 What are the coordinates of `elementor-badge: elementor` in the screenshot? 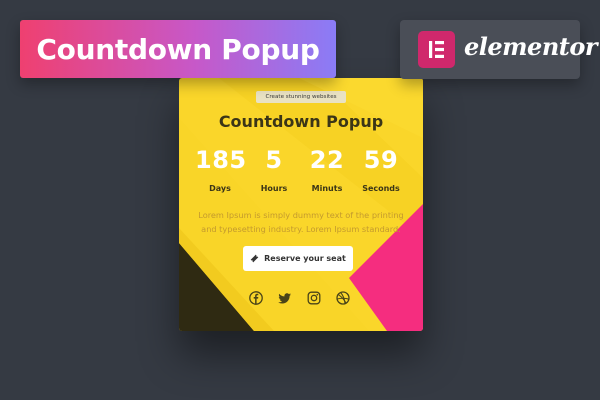 It's located at (499, 49).